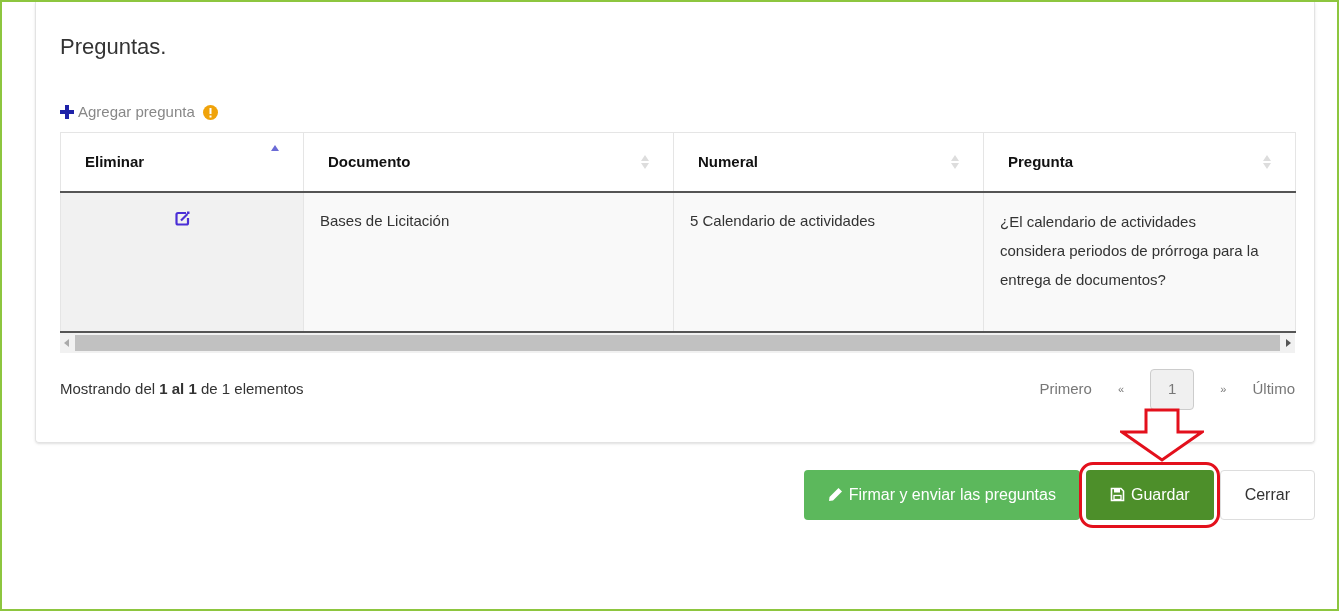 The height and width of the screenshot is (611, 1339). Describe the element at coordinates (677, 343) in the screenshot. I see `horizontal-scrollbar` at that location.